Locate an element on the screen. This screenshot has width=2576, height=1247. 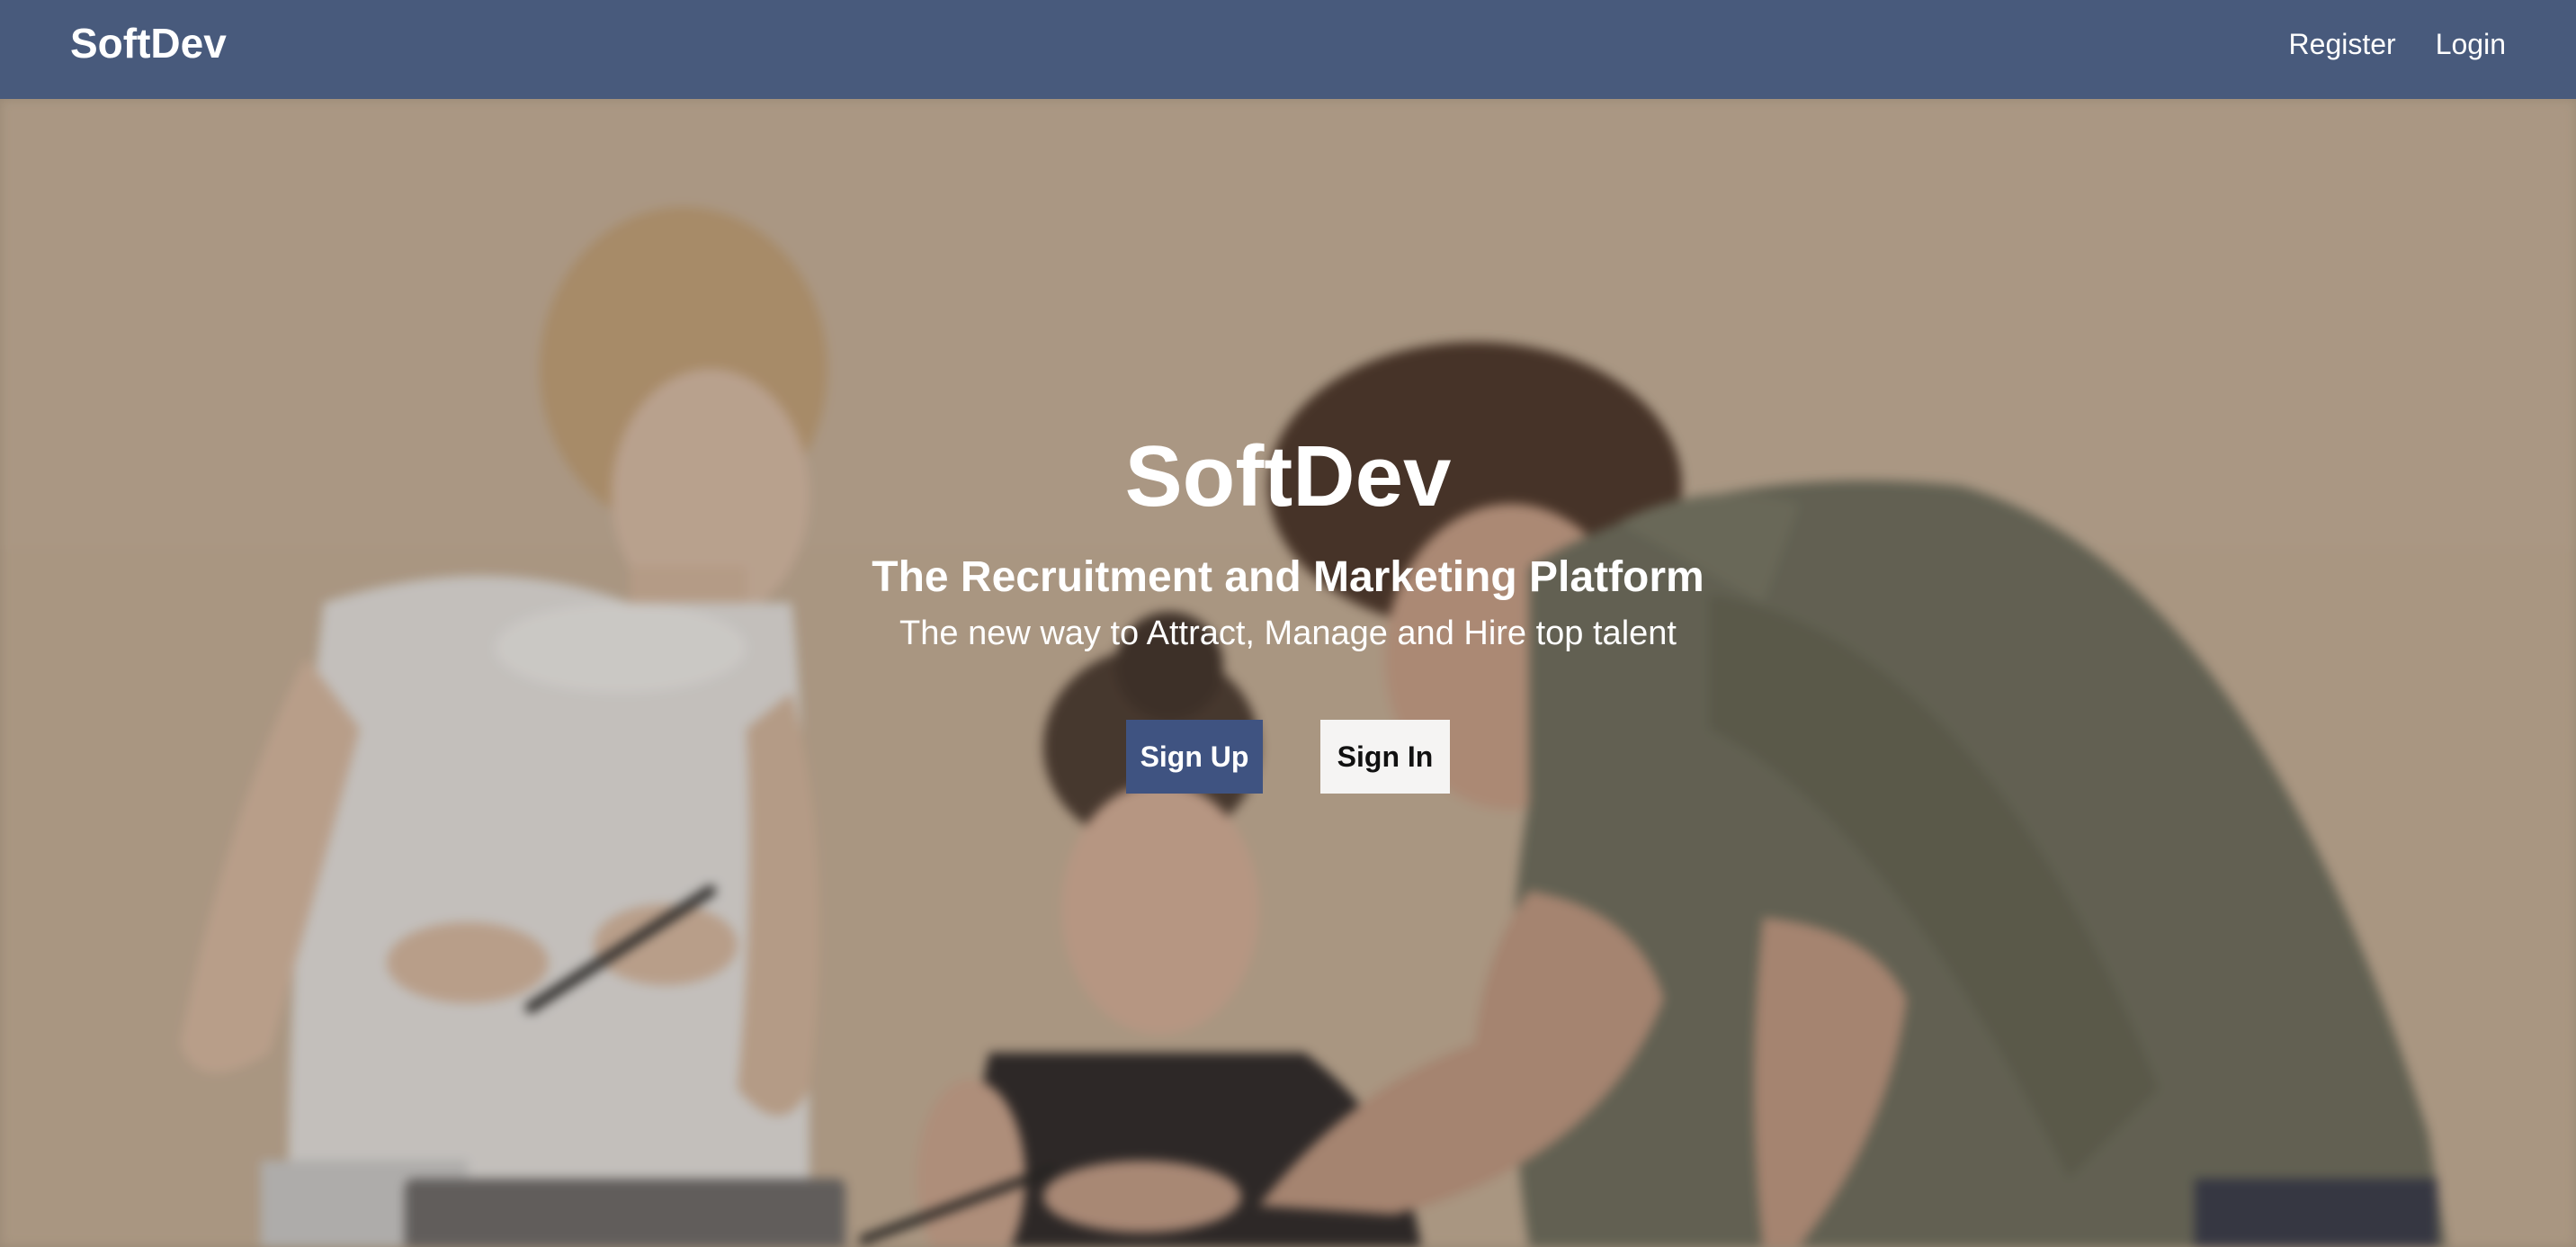
brand-logo-link: SoftDev is located at coordinates (148, 43).